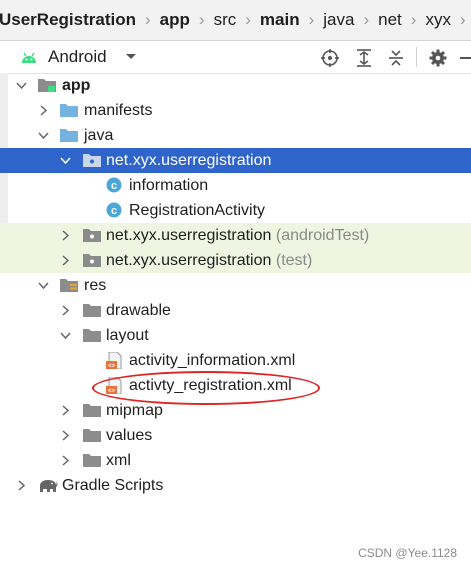 The width and height of the screenshot is (471, 568). I want to click on tree-item-label: net.xyx.userregistration (test), so click(209, 260).